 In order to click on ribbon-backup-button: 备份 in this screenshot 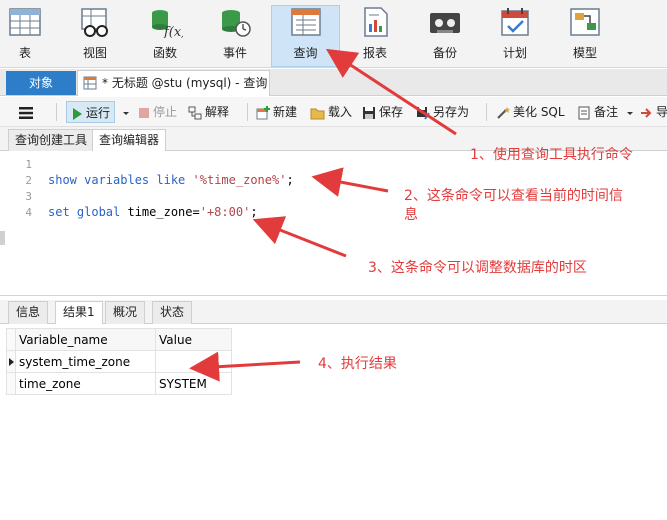, I will do `click(445, 35)`.